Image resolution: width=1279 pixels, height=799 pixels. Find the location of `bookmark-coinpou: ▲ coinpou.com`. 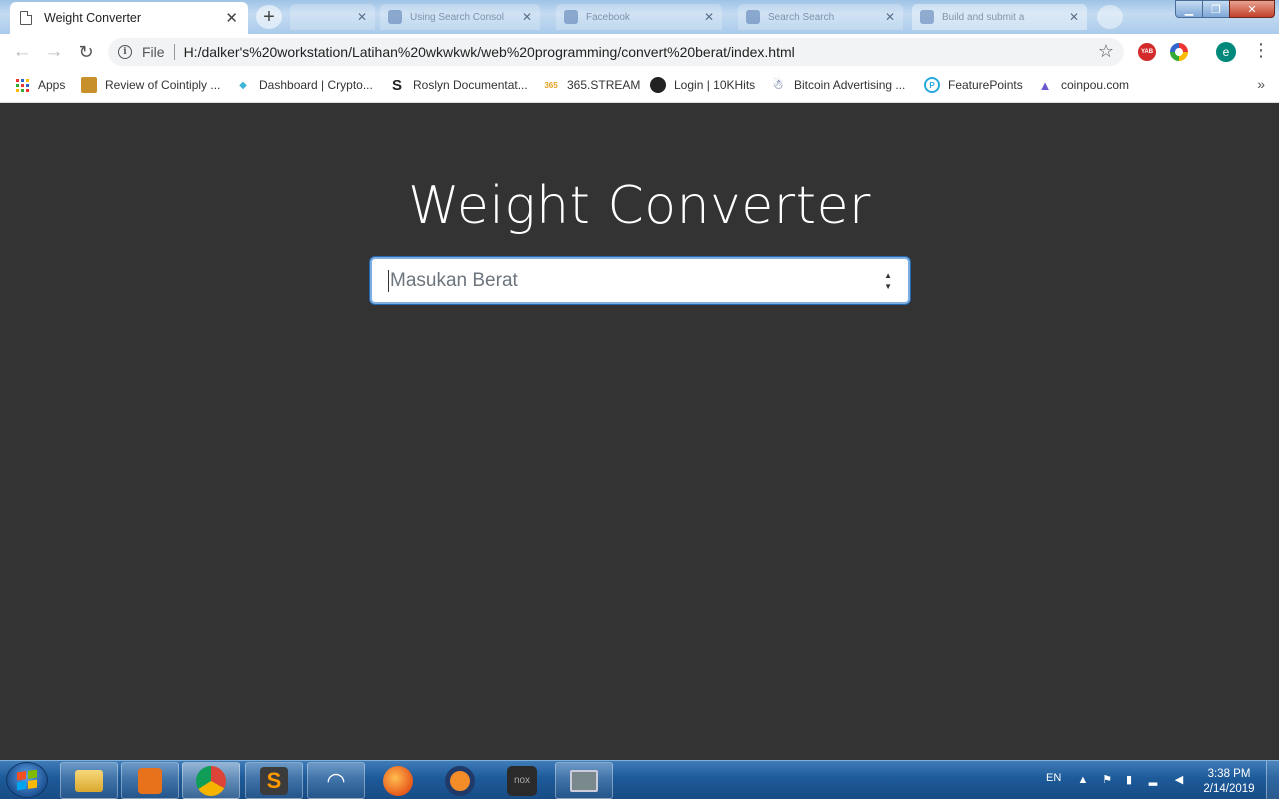

bookmark-coinpou: ▲ coinpou.com is located at coordinates (1083, 85).